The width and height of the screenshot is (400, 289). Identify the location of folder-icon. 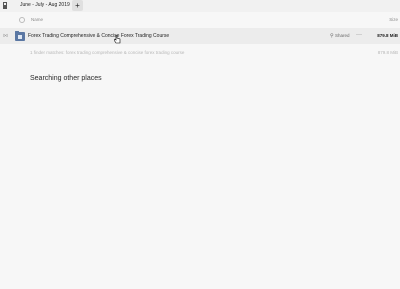
(20, 36).